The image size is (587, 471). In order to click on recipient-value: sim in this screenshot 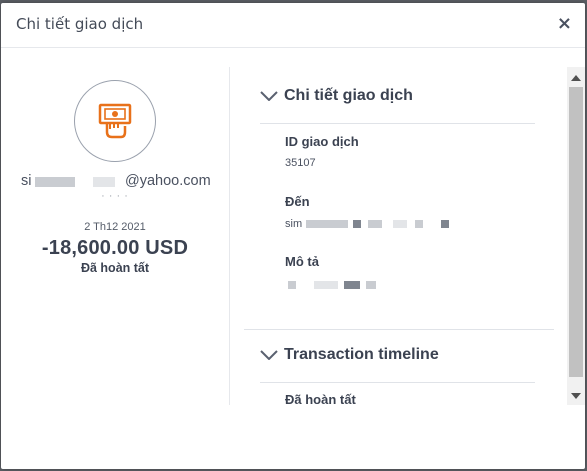, I will do `click(294, 224)`.